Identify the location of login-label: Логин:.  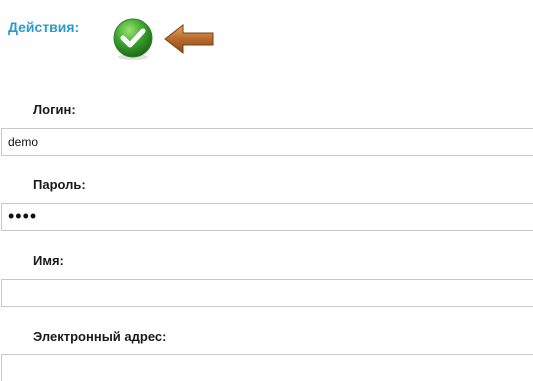
(54, 109).